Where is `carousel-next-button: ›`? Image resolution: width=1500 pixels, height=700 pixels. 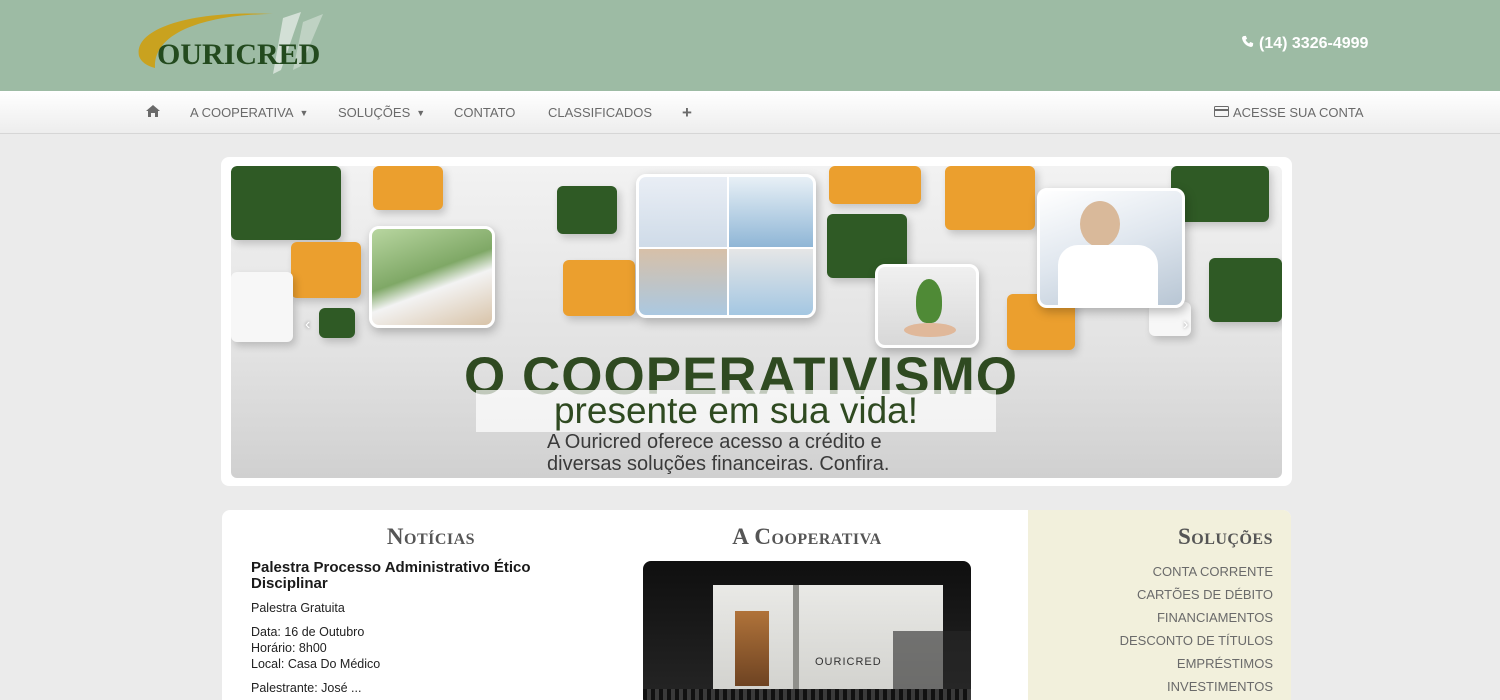
carousel-next-button: › is located at coordinates (1185, 325).